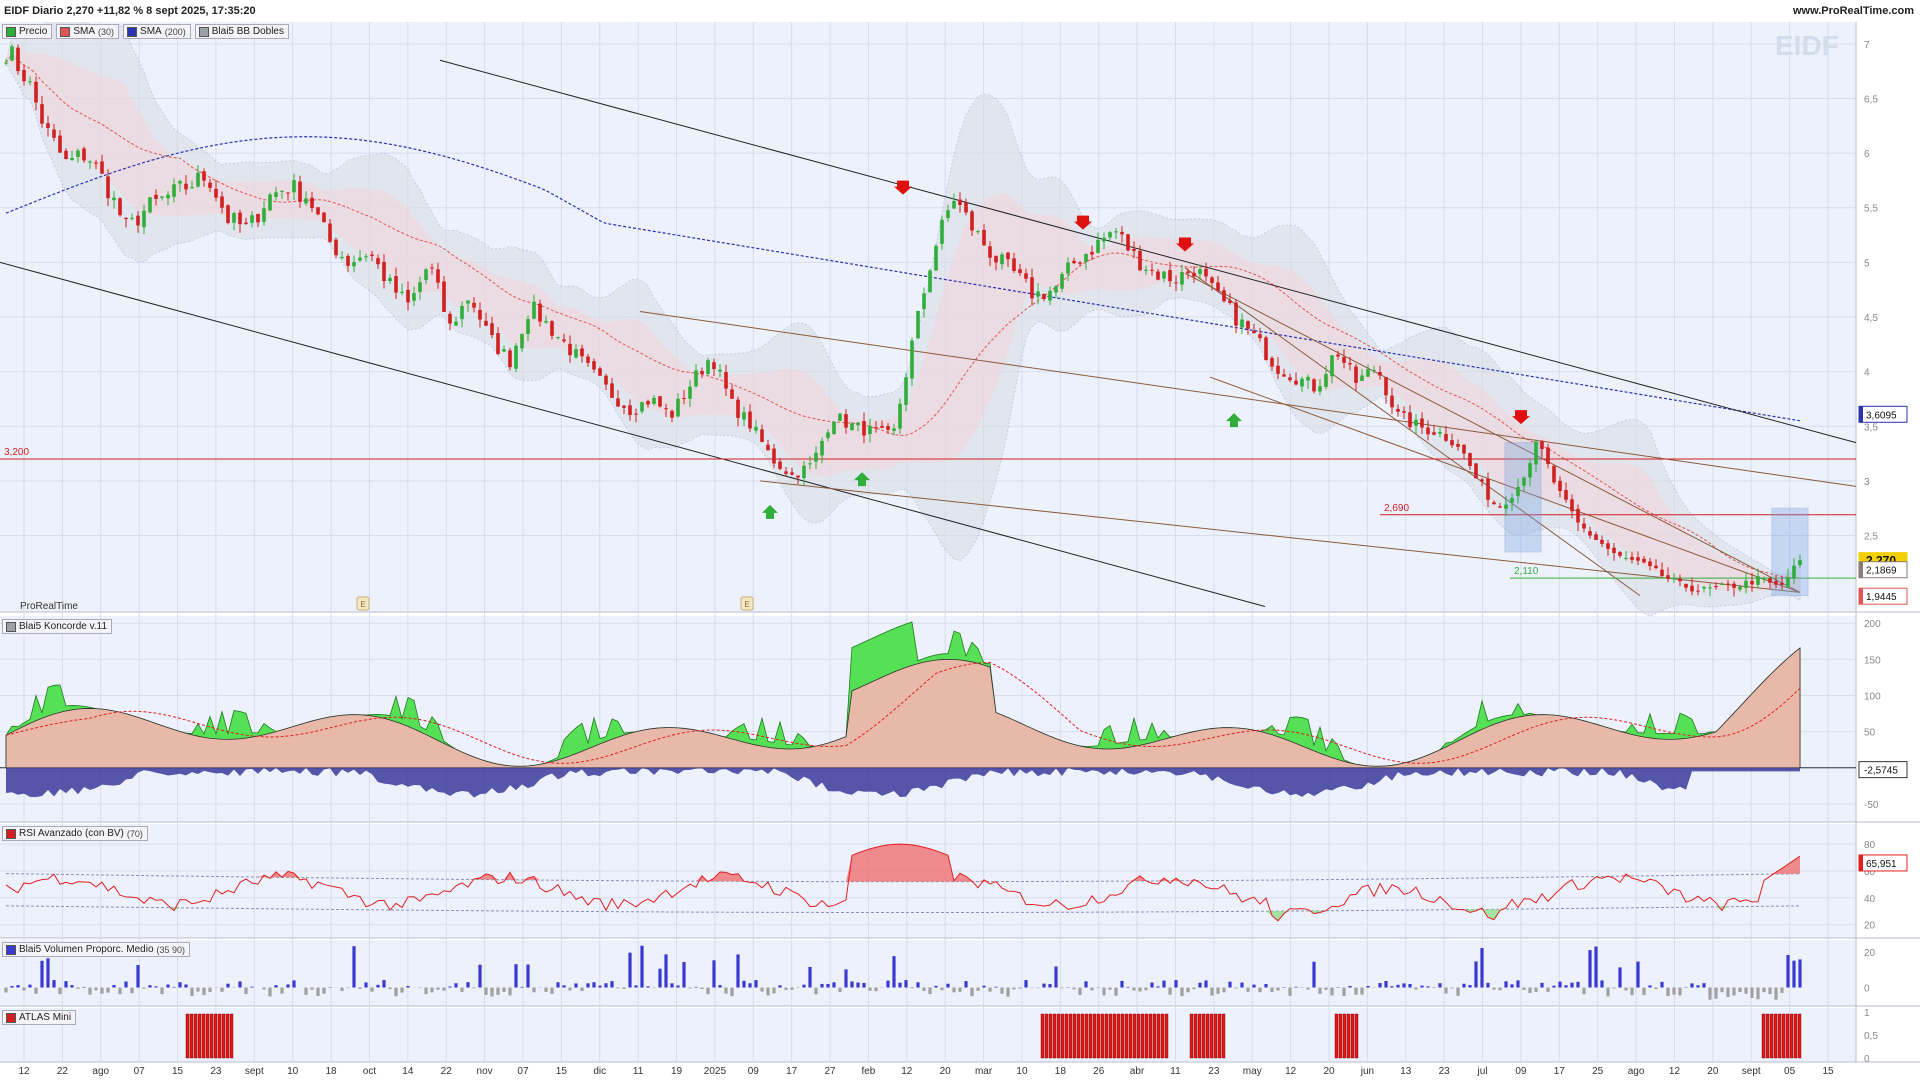 Image resolution: width=1920 pixels, height=1080 pixels. What do you see at coordinates (830, 1071) in the screenshot?
I see `x-tick-label: 27` at bounding box center [830, 1071].